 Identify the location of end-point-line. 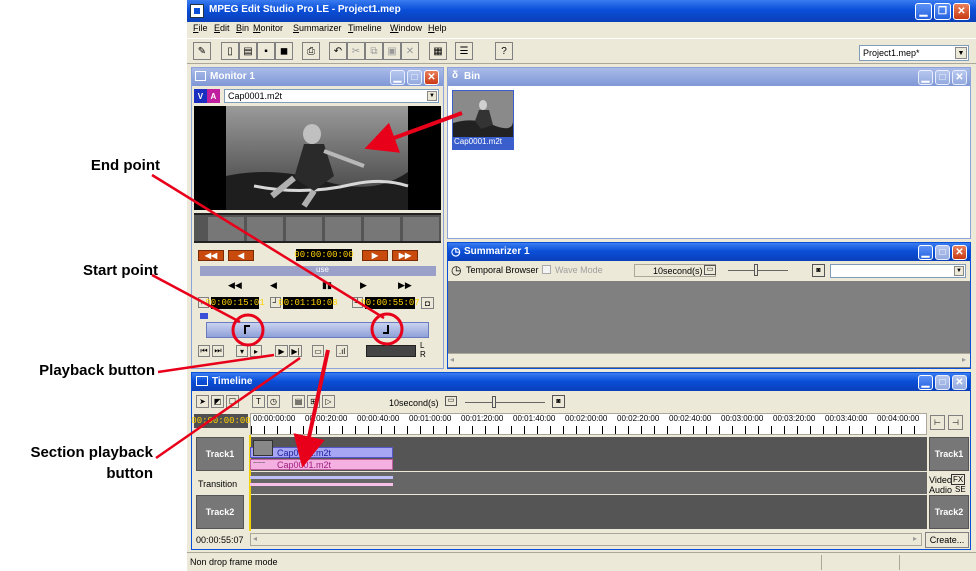
(268, 246).